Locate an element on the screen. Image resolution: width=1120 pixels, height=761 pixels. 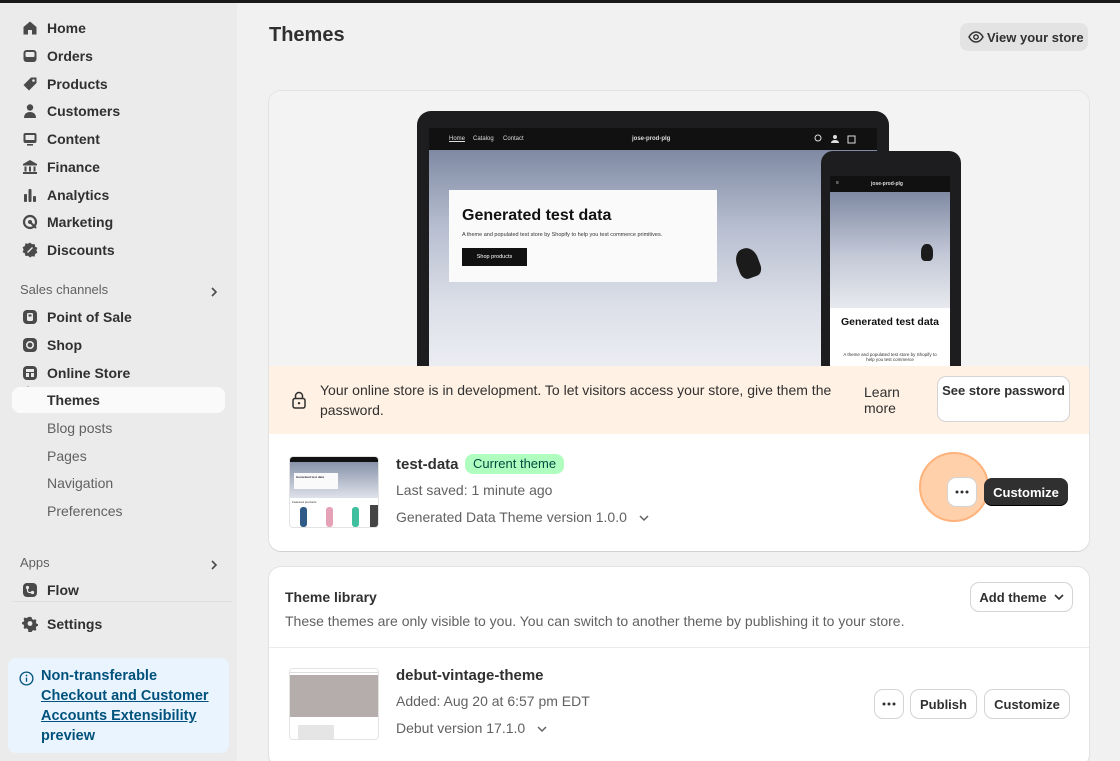
customize-button: Customize is located at coordinates (1026, 492).